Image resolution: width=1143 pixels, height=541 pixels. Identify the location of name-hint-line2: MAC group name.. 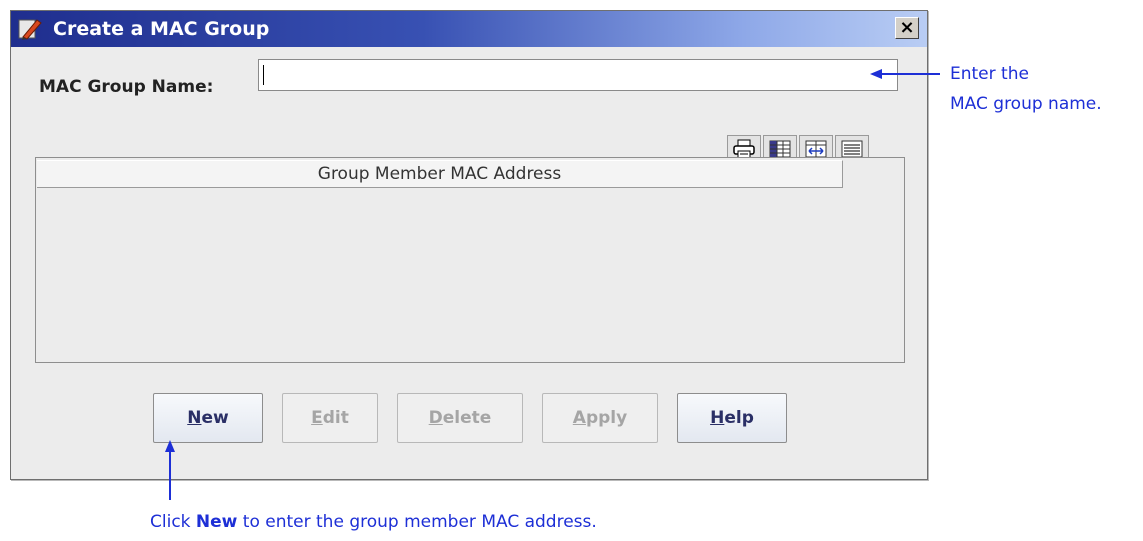
(1026, 104).